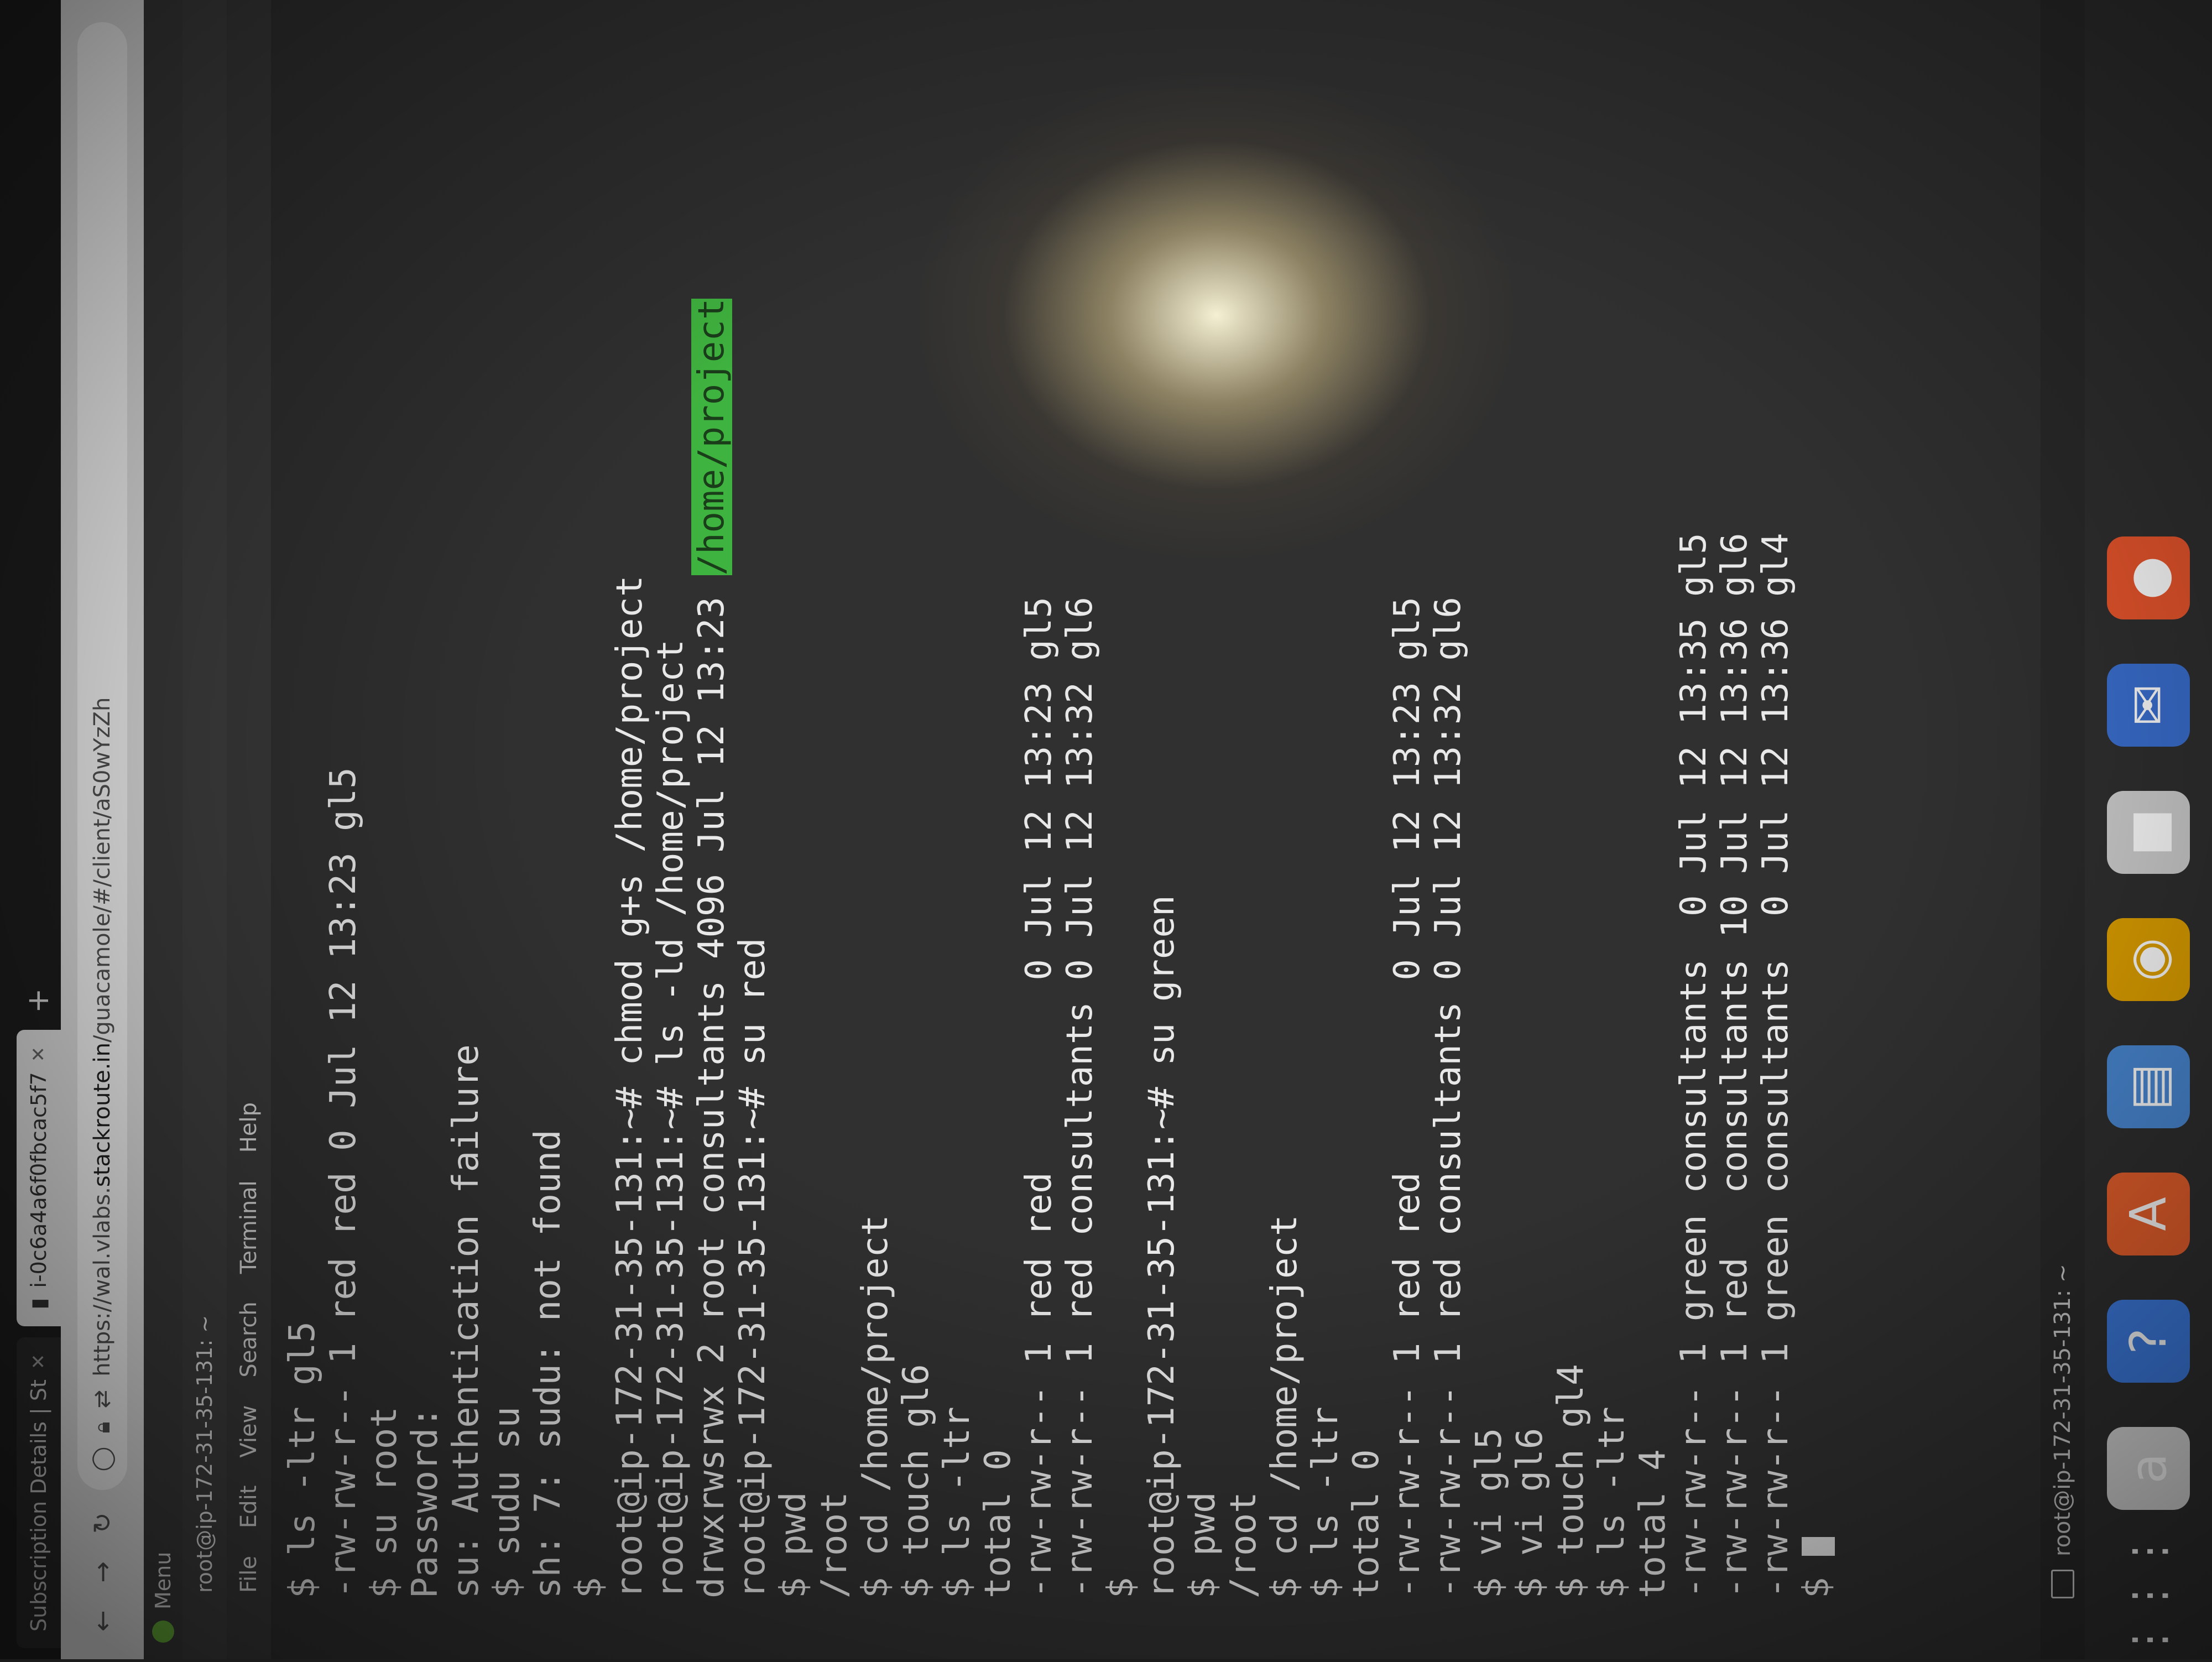 The image size is (2212, 1662). Describe the element at coordinates (2149, 705) in the screenshot. I see `thunderbird-icon: ✉` at that location.